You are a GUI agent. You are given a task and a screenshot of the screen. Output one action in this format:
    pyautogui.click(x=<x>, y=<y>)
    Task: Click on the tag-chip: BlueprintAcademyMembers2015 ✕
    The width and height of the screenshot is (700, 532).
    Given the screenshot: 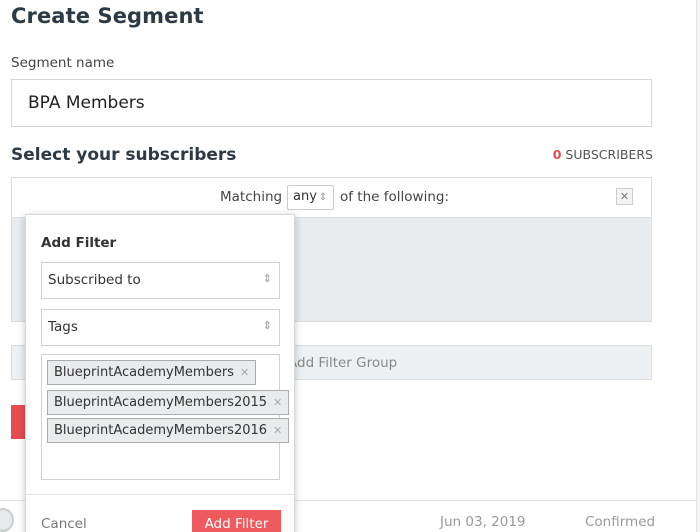 What is the action you would take?
    pyautogui.click(x=168, y=402)
    